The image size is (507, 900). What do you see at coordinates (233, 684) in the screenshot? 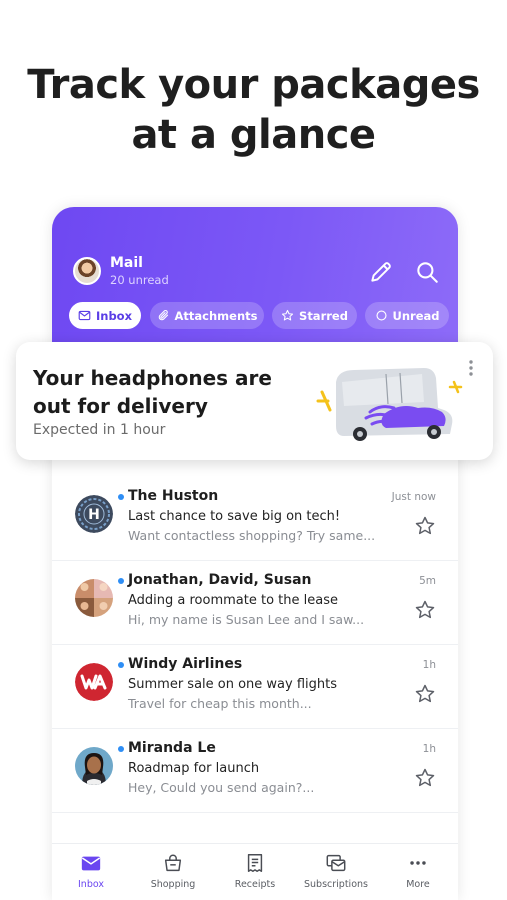
I see `email-subject: Summer sale on one way flights` at bounding box center [233, 684].